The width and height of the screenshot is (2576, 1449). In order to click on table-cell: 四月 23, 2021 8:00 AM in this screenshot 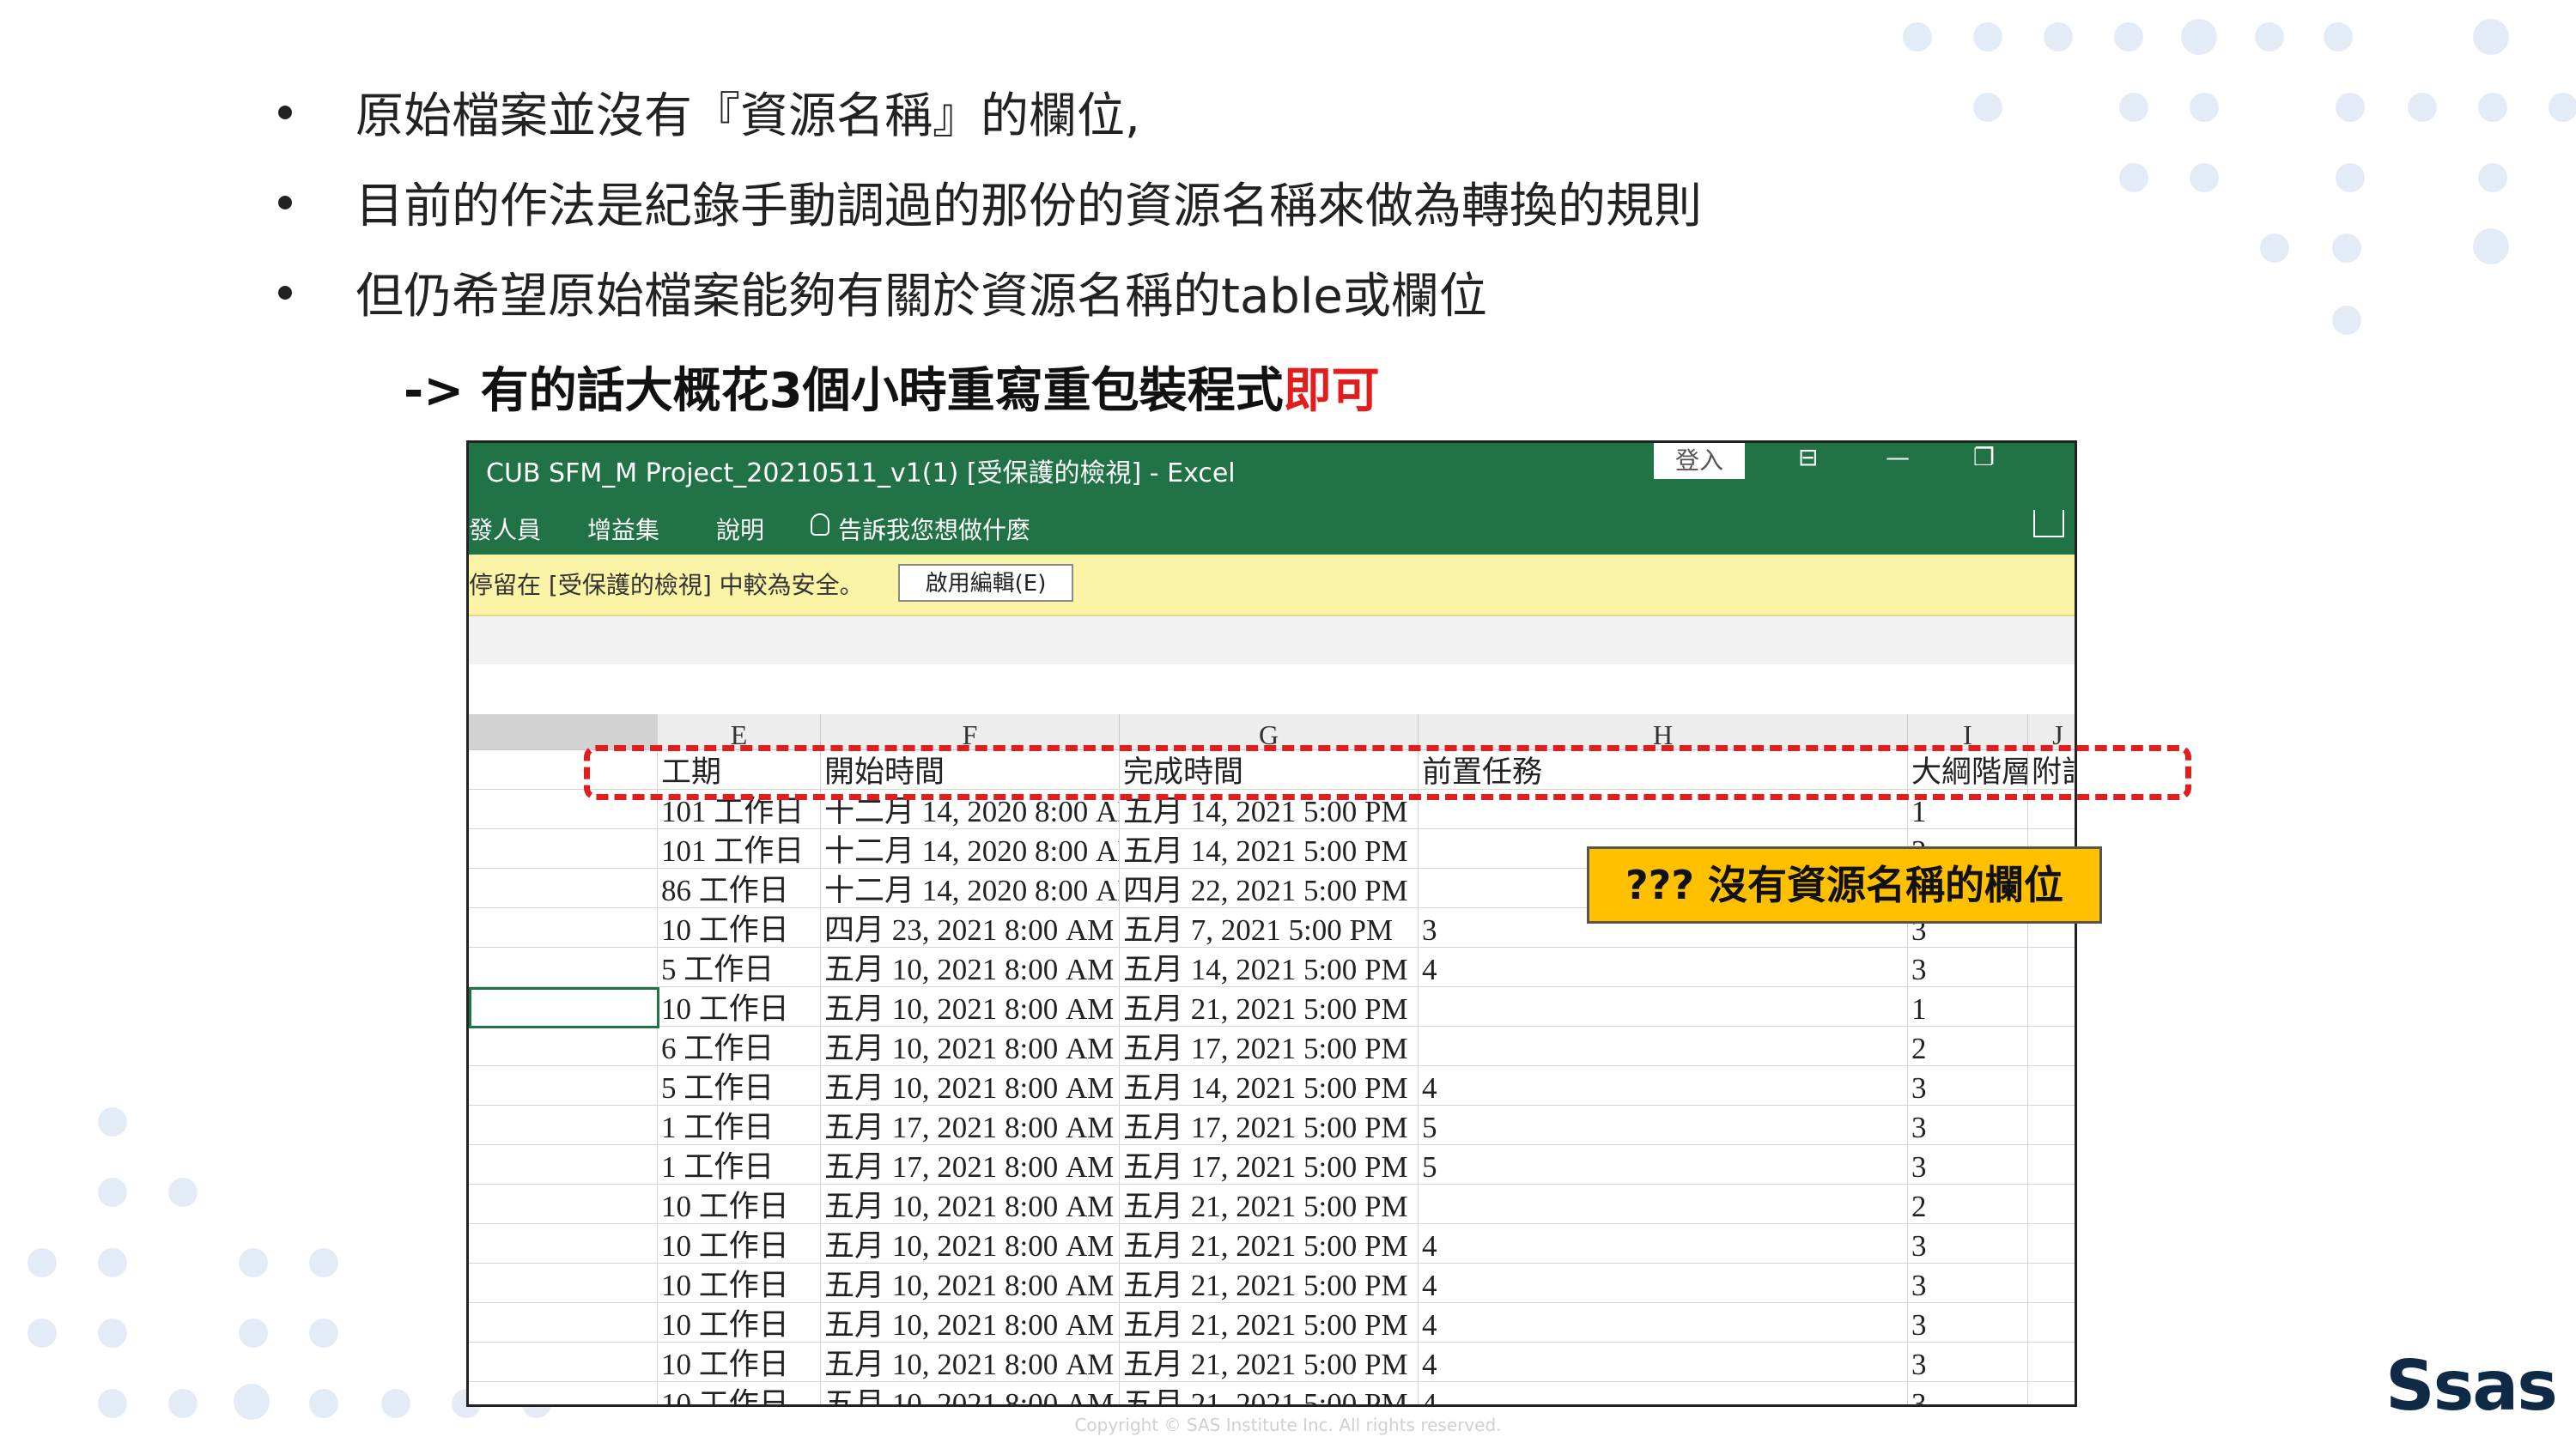, I will do `click(970, 928)`.